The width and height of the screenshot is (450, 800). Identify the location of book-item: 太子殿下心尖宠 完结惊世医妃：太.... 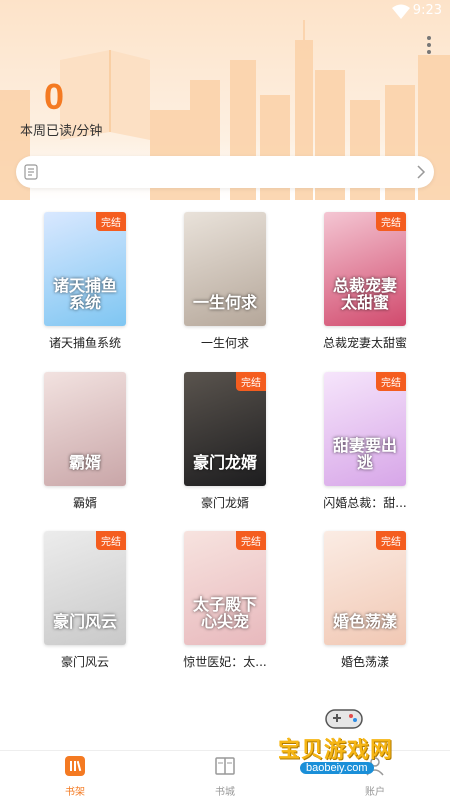
(225, 600).